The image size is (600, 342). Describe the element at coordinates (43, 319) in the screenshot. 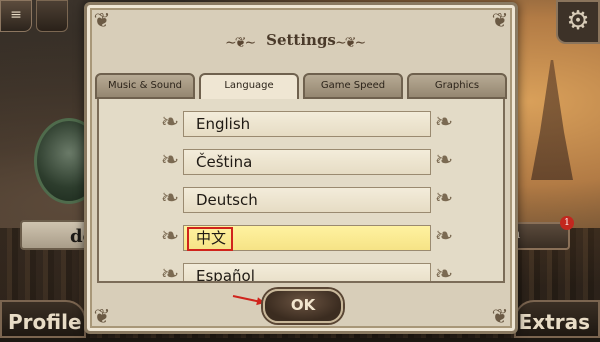

I see `profile-button: Profile` at that location.